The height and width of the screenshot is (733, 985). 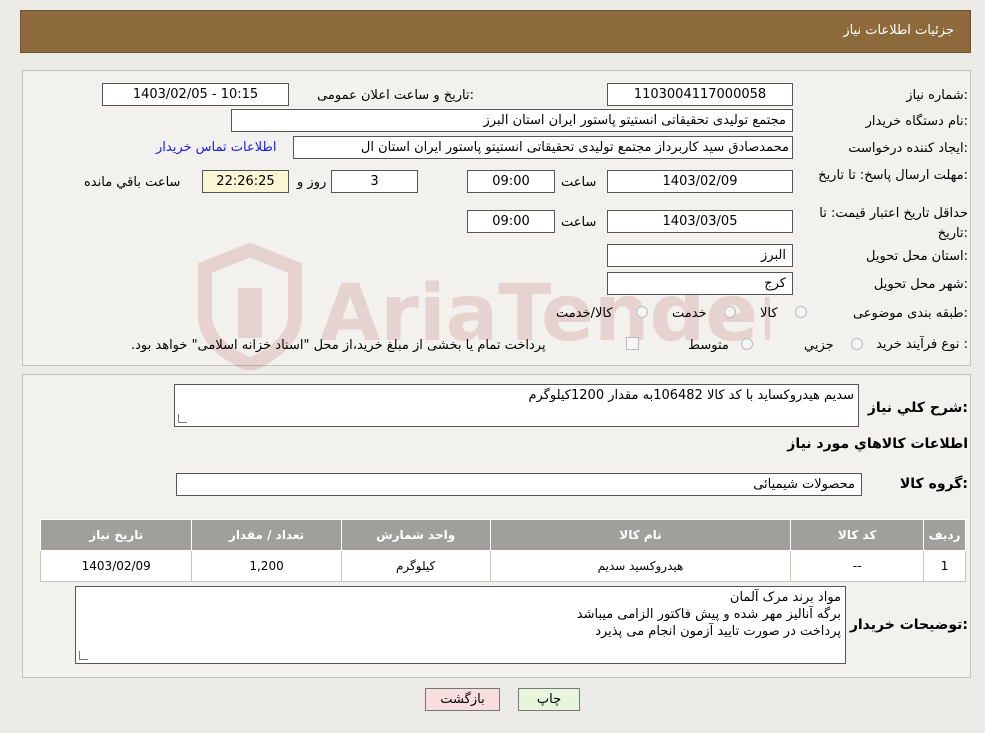 I want to click on city-field: کرج, so click(x=700, y=283).